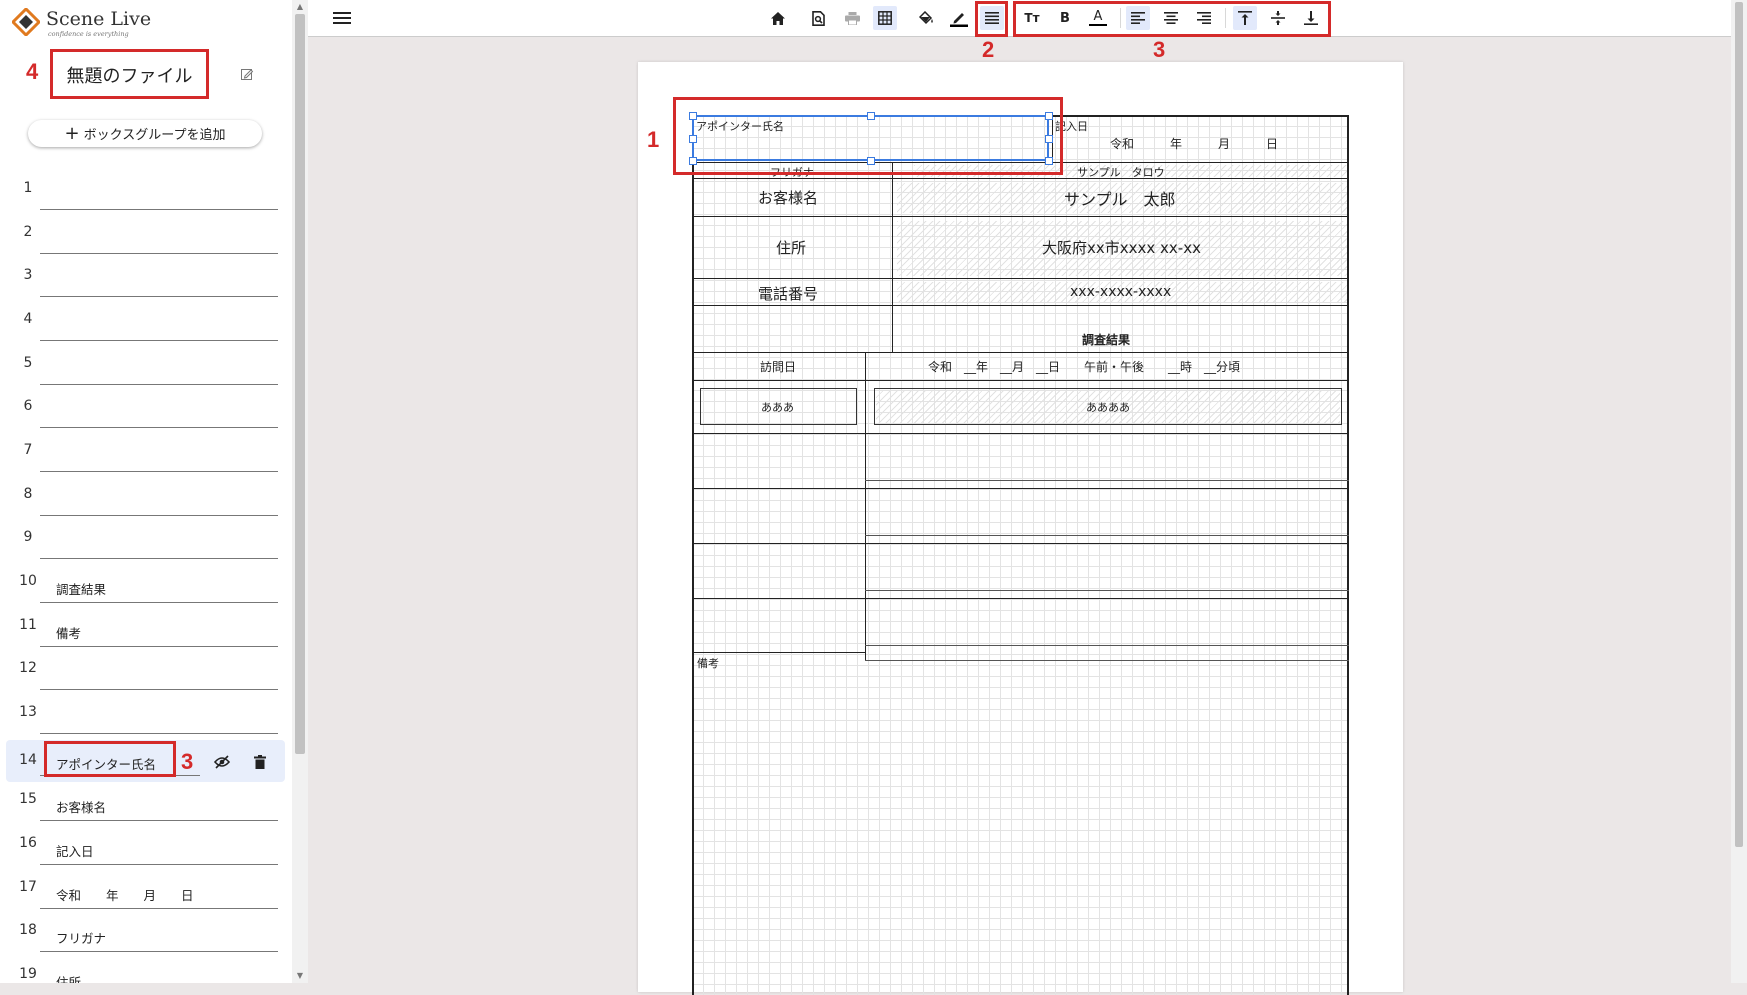  I want to click on row-field: お客様名, so click(159, 799).